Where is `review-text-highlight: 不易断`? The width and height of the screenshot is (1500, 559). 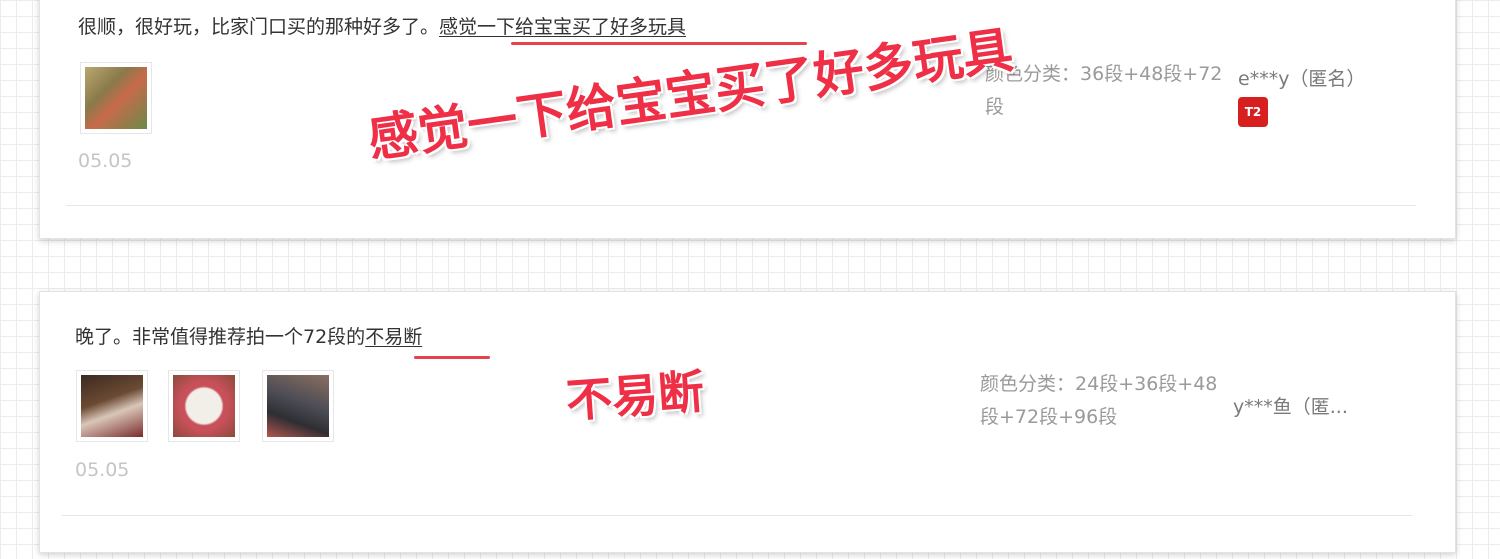
review-text-highlight: 不易断 is located at coordinates (394, 337).